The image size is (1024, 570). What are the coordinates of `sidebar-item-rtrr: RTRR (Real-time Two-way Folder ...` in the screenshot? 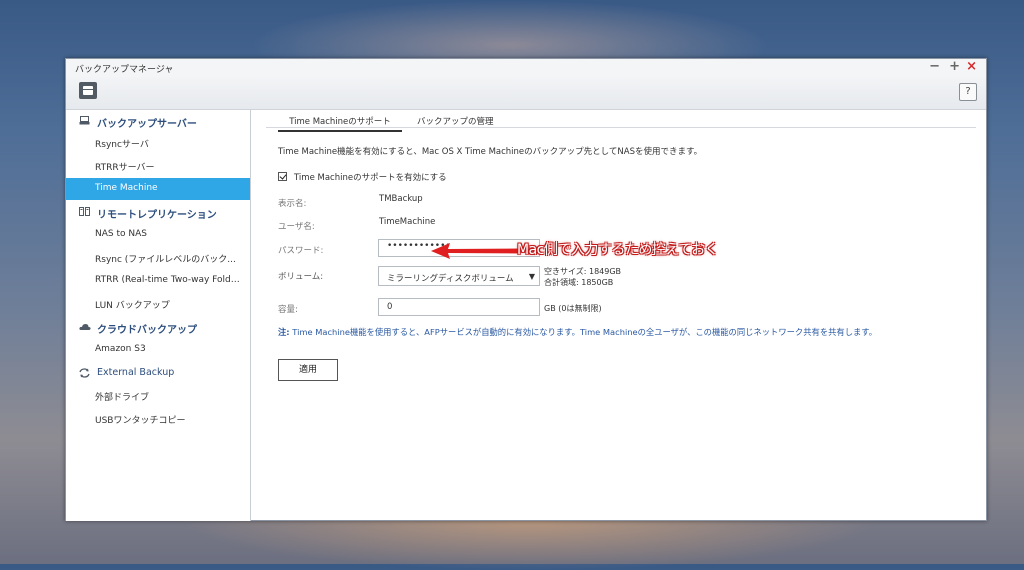 It's located at (158, 281).